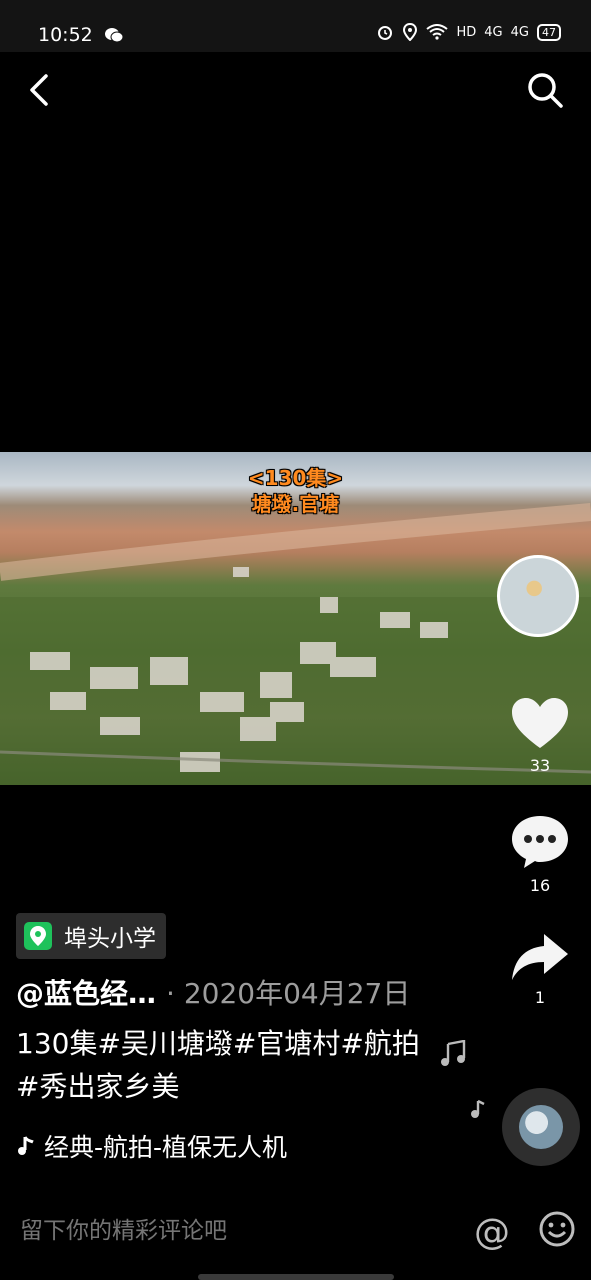 This screenshot has height=1280, width=591. Describe the element at coordinates (38, 936) in the screenshot. I see `location-pin-icon` at that location.